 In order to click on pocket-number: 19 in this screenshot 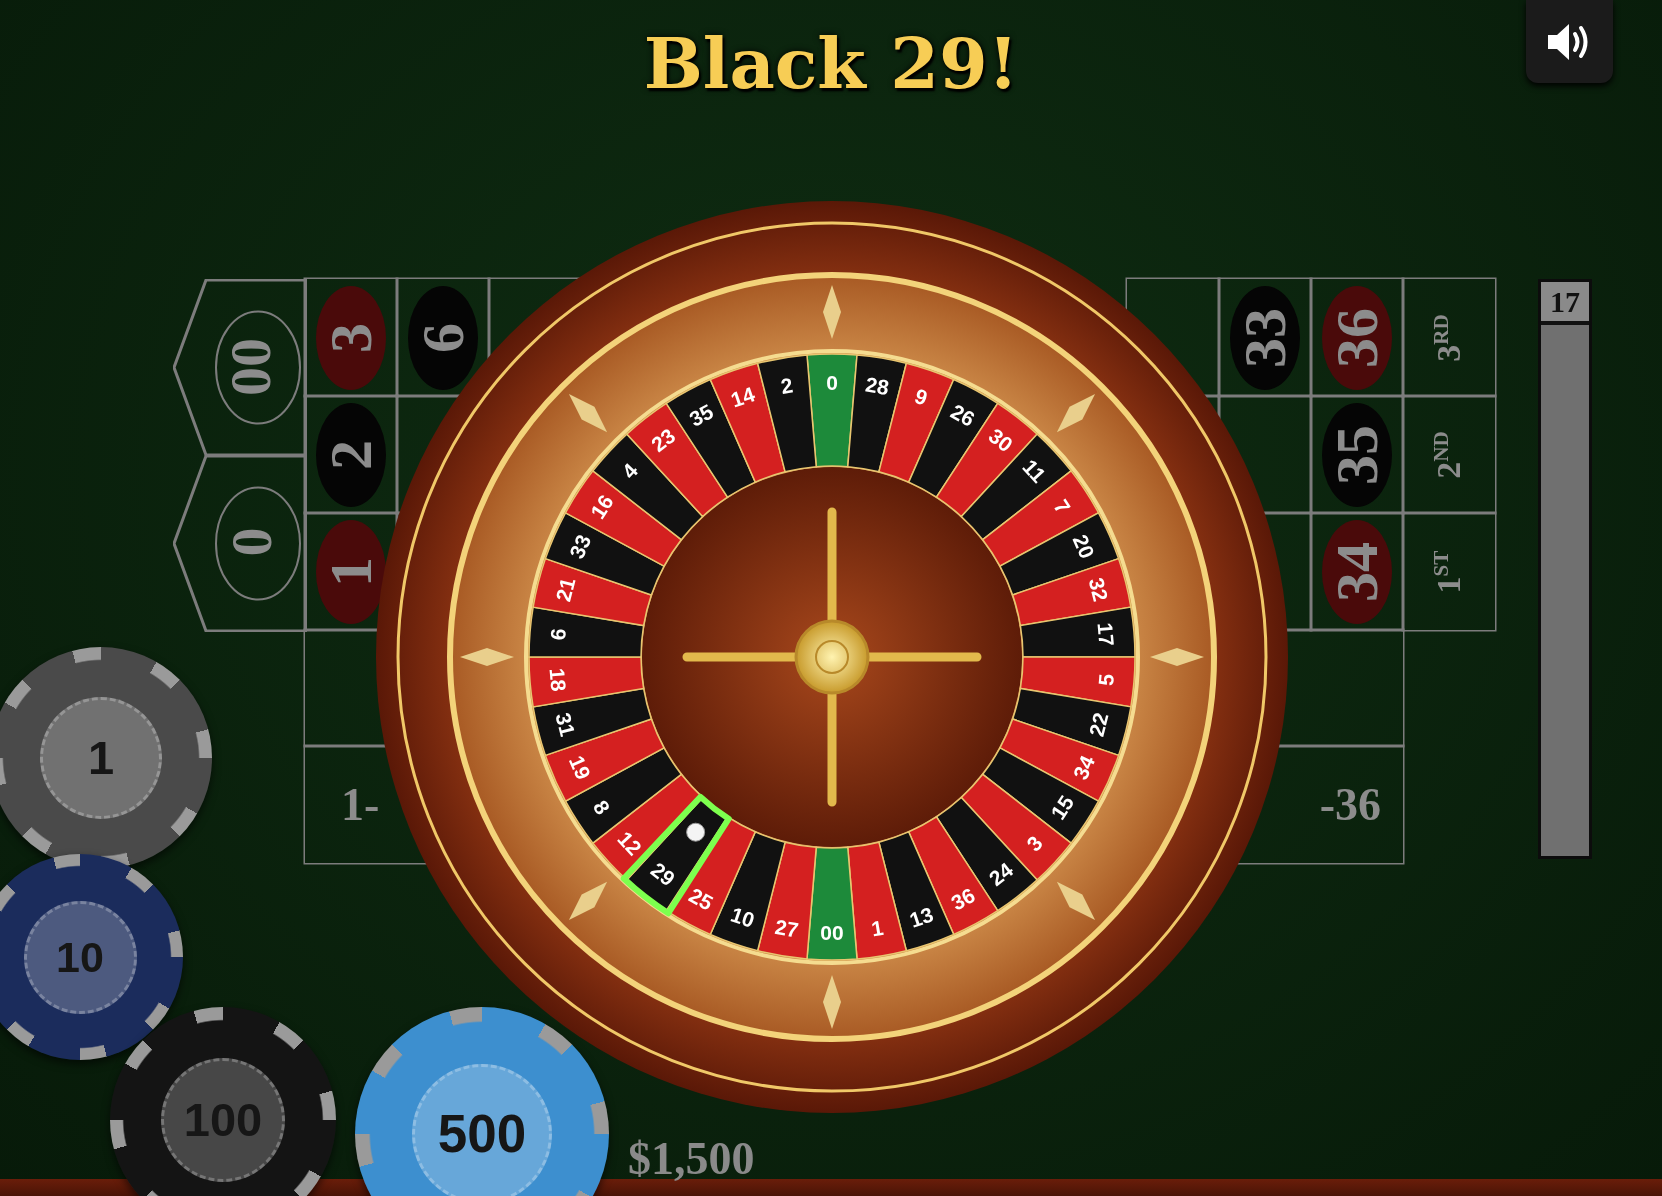, I will do `click(580, 767)`.